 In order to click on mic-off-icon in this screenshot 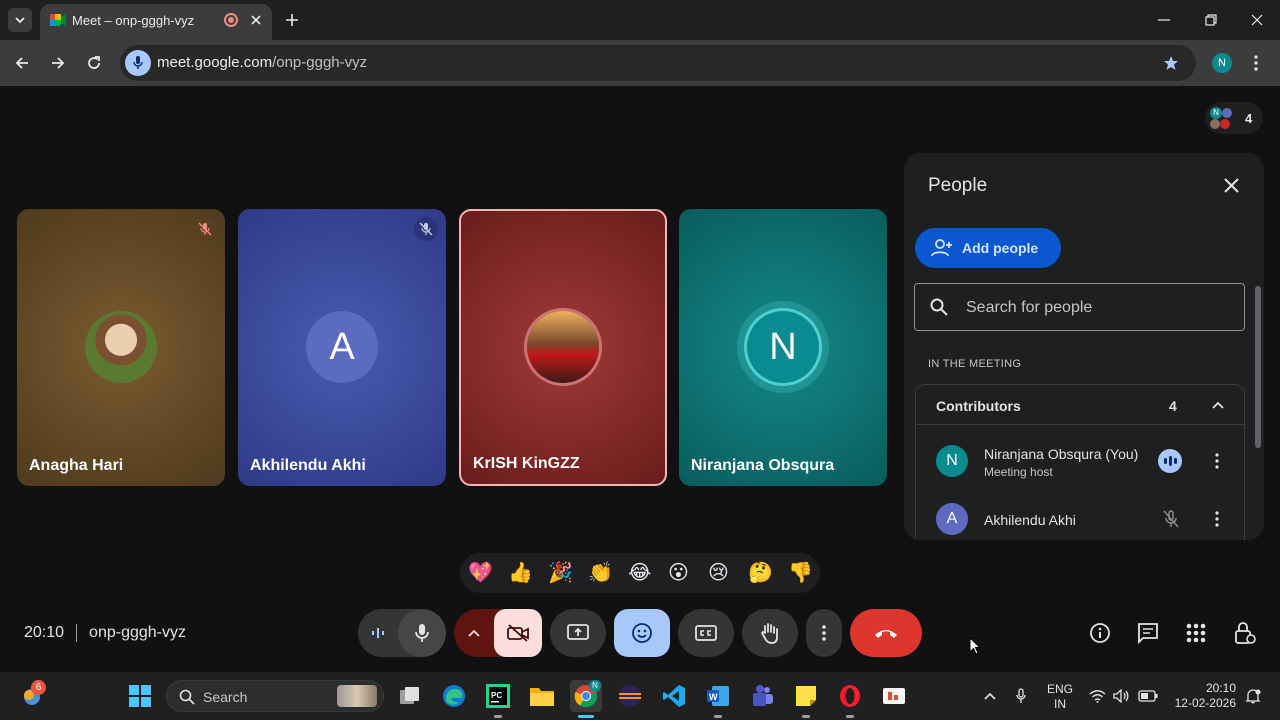, I will do `click(426, 229)`.